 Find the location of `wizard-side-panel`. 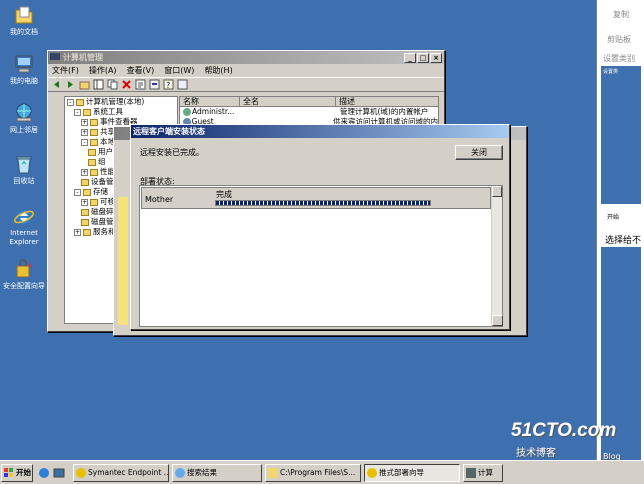

wizard-side-panel is located at coordinates (123, 261).